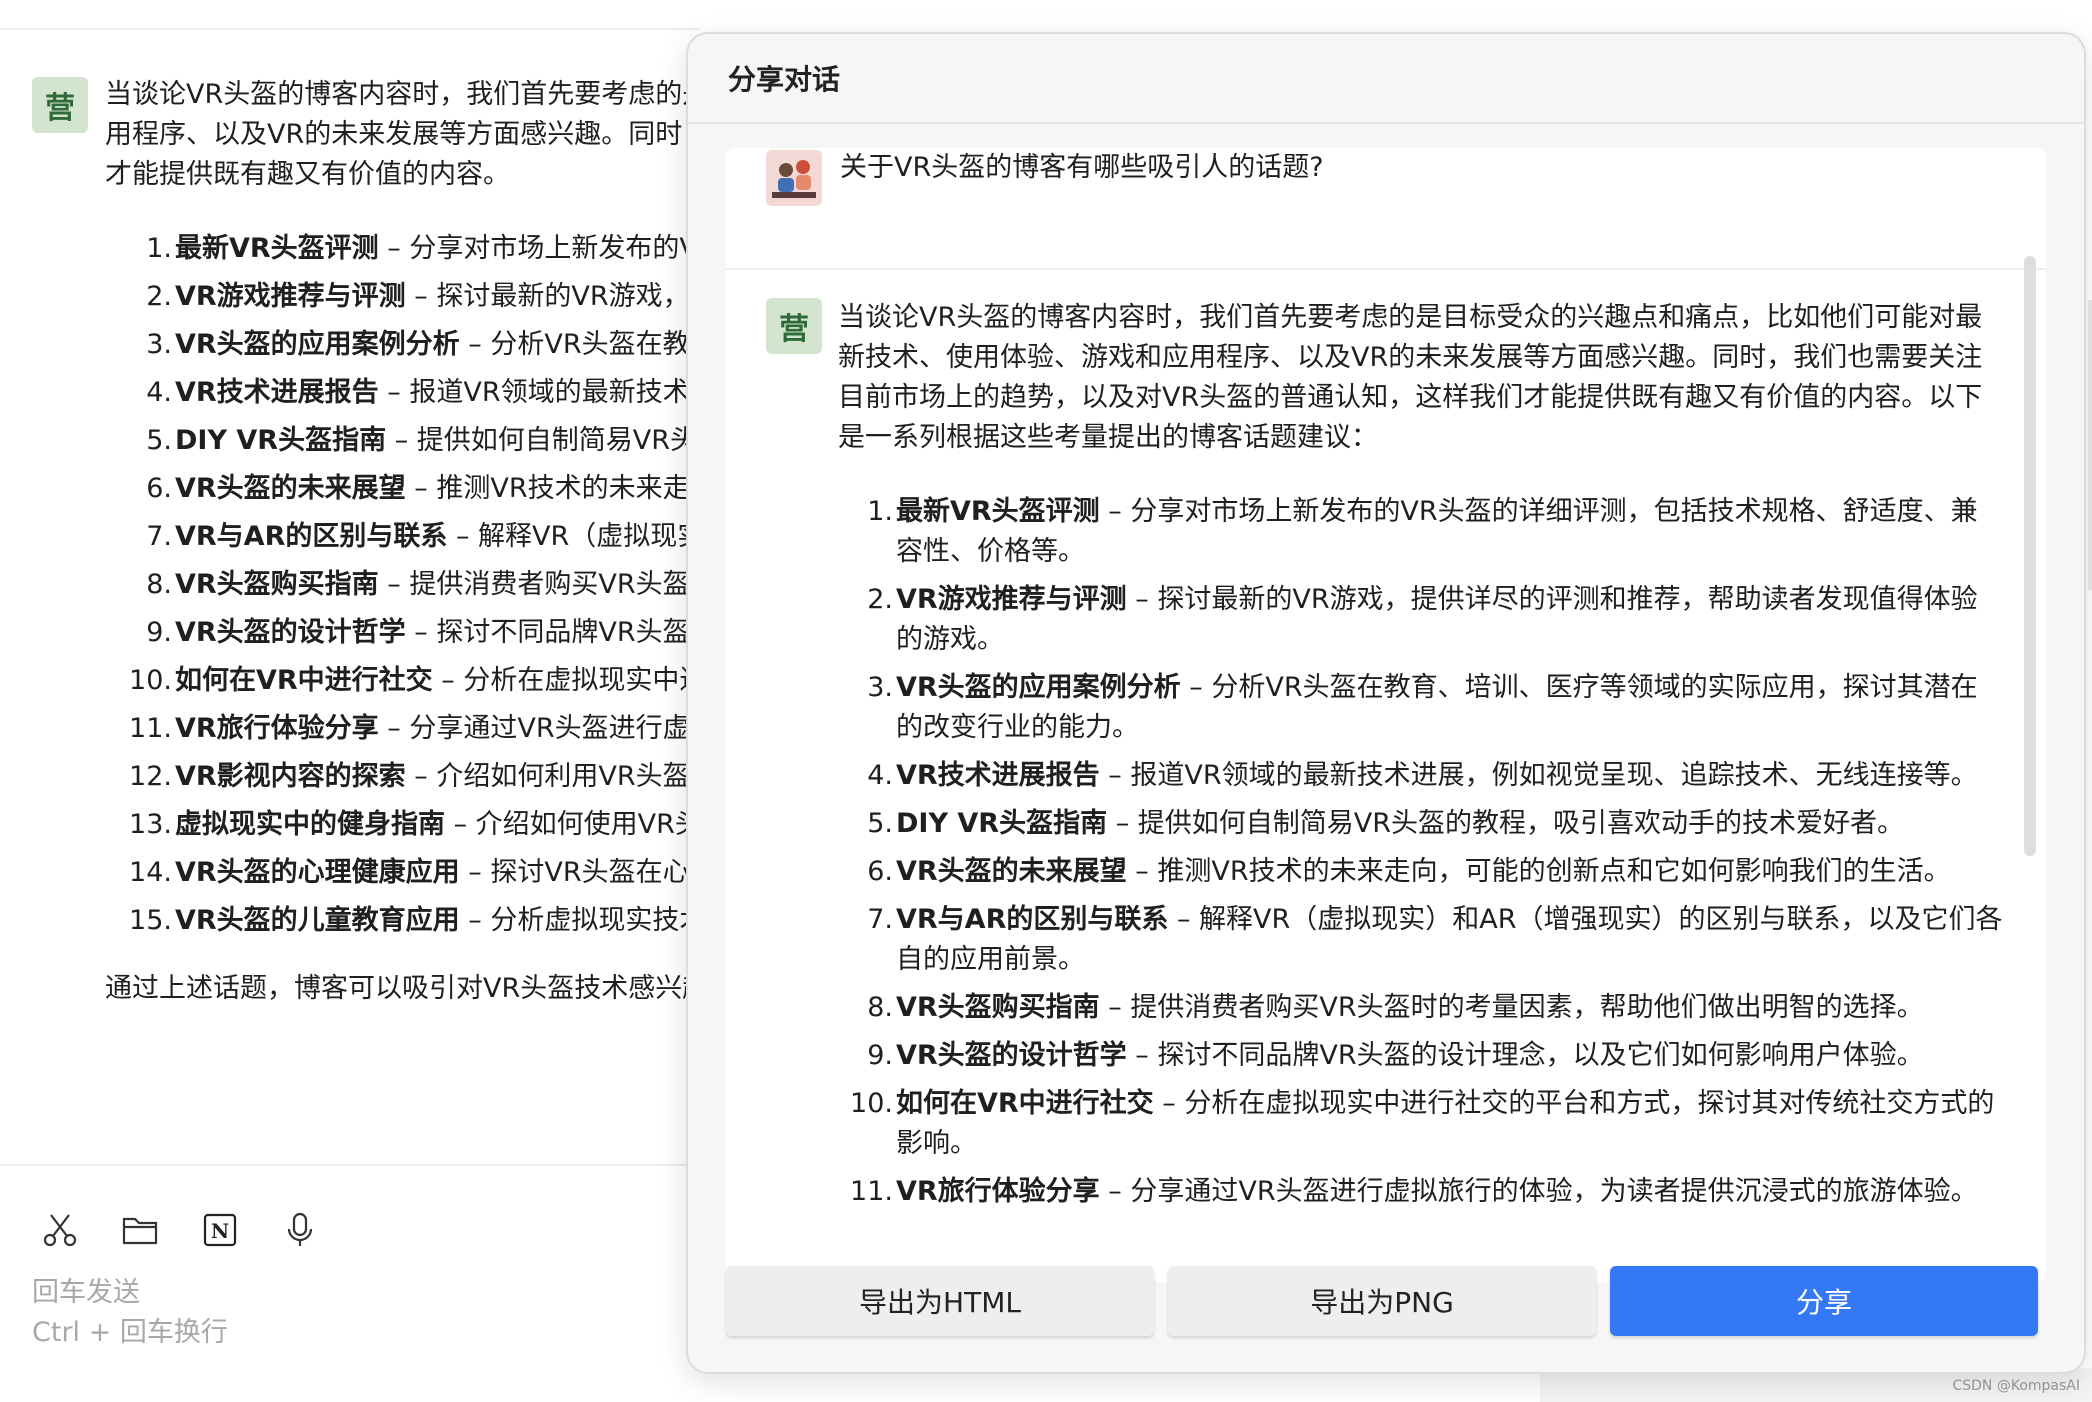  I want to click on list-item-desc: – 介绍如何利用VR头盔观看影视内容, so click(552, 776).